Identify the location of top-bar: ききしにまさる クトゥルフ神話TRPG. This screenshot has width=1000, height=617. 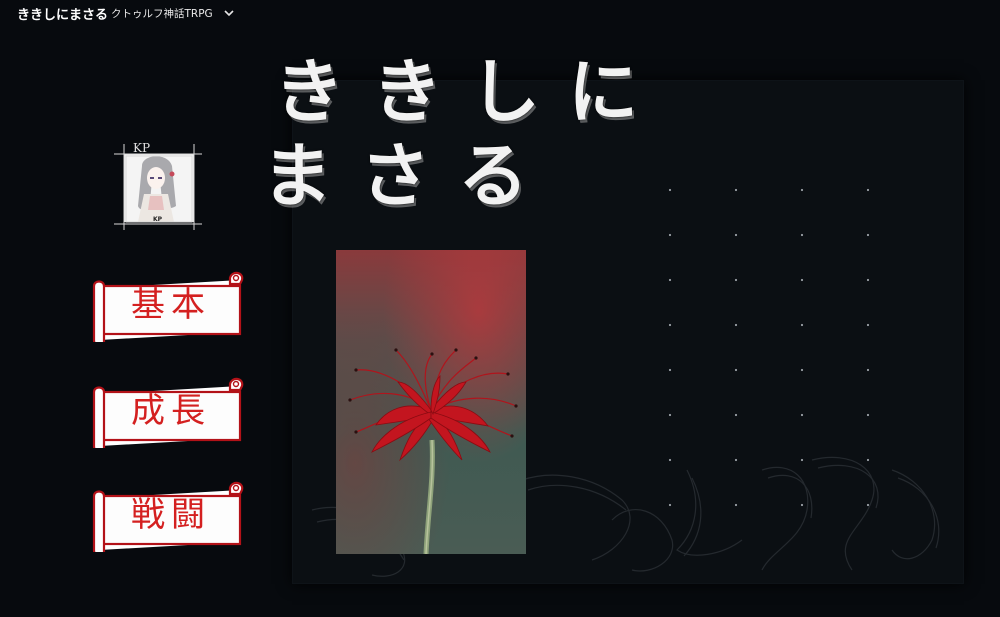
(500, 13).